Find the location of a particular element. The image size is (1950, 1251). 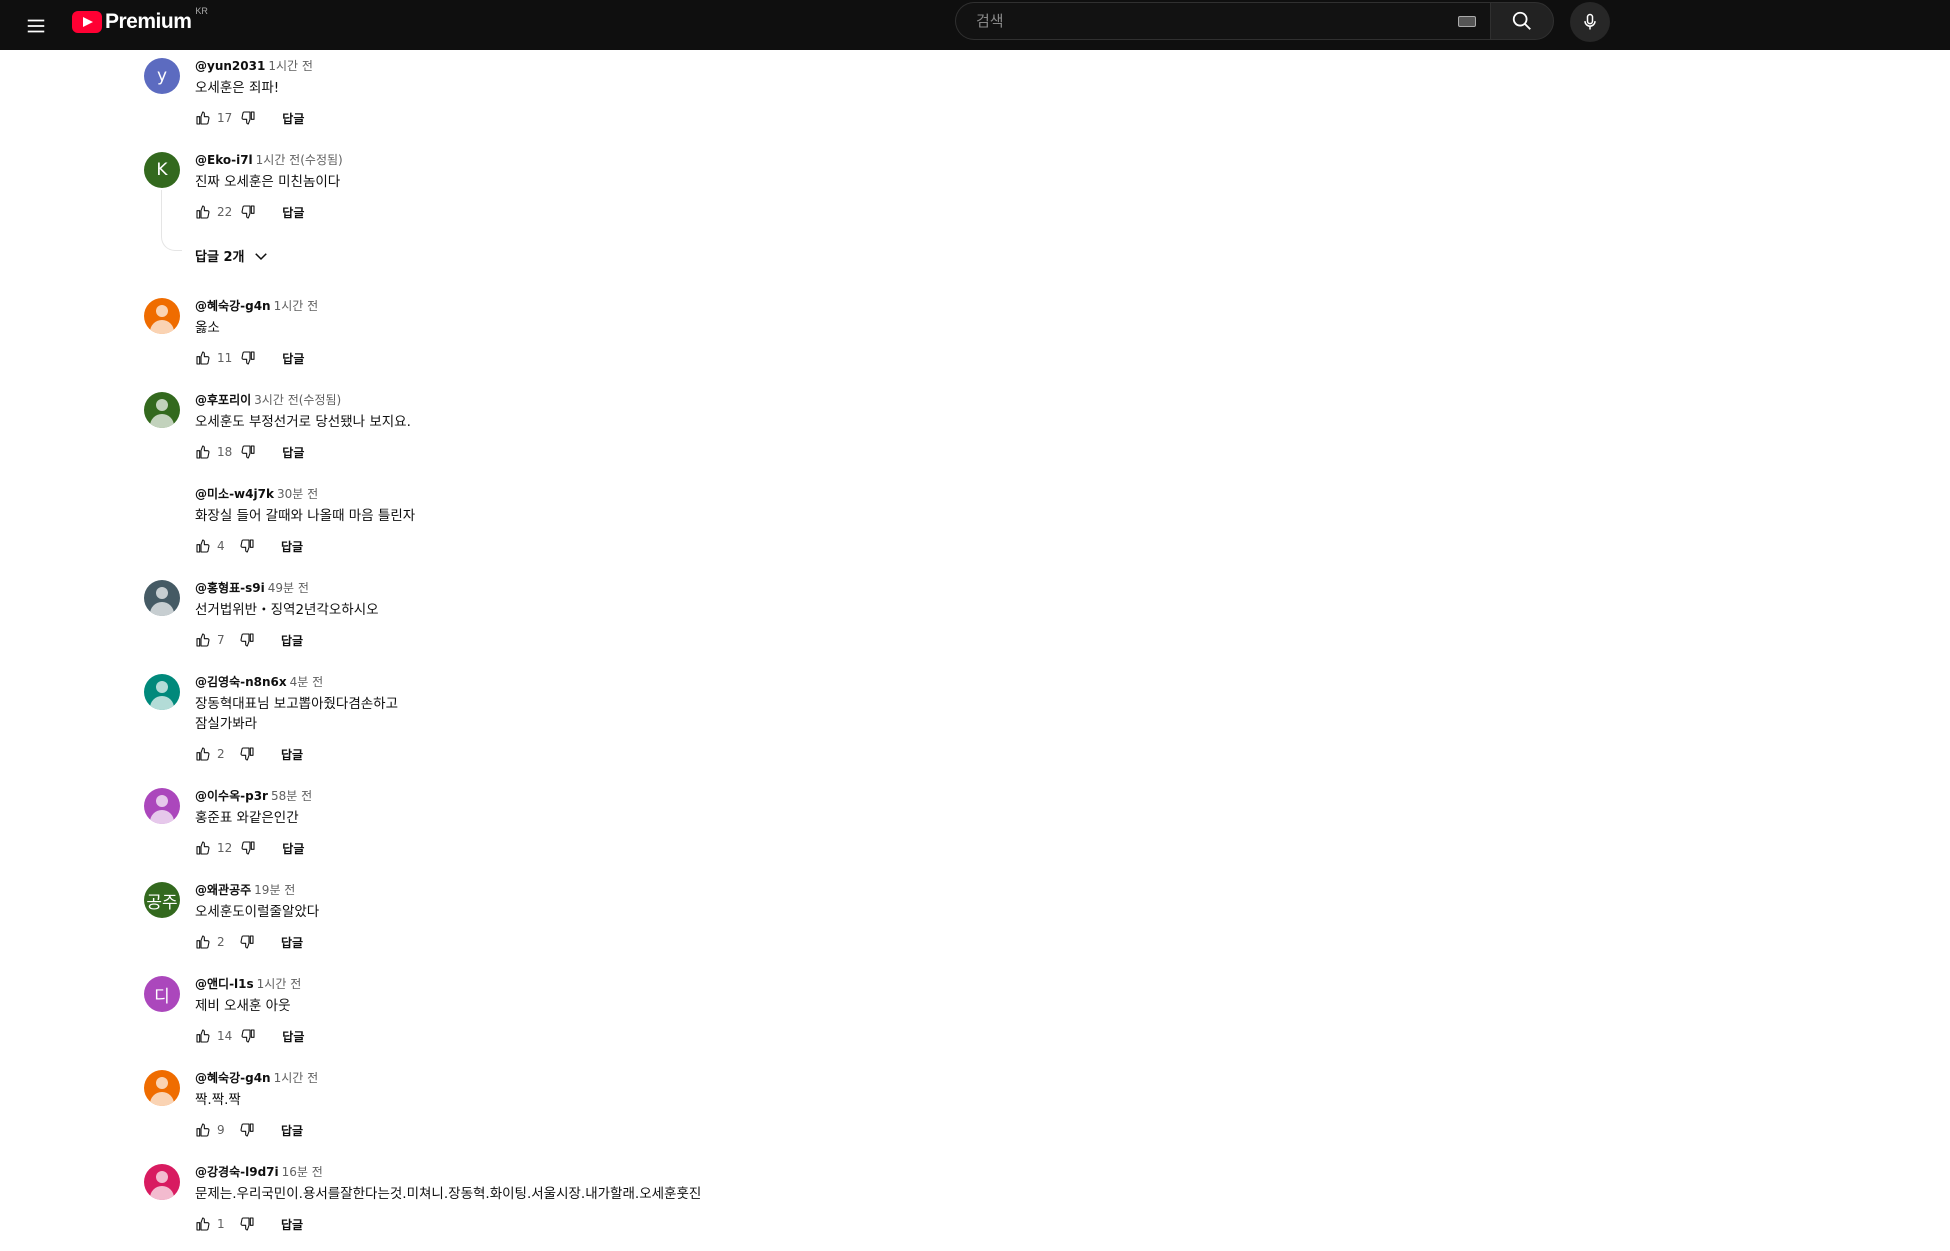

avatar: K is located at coordinates (162, 170).